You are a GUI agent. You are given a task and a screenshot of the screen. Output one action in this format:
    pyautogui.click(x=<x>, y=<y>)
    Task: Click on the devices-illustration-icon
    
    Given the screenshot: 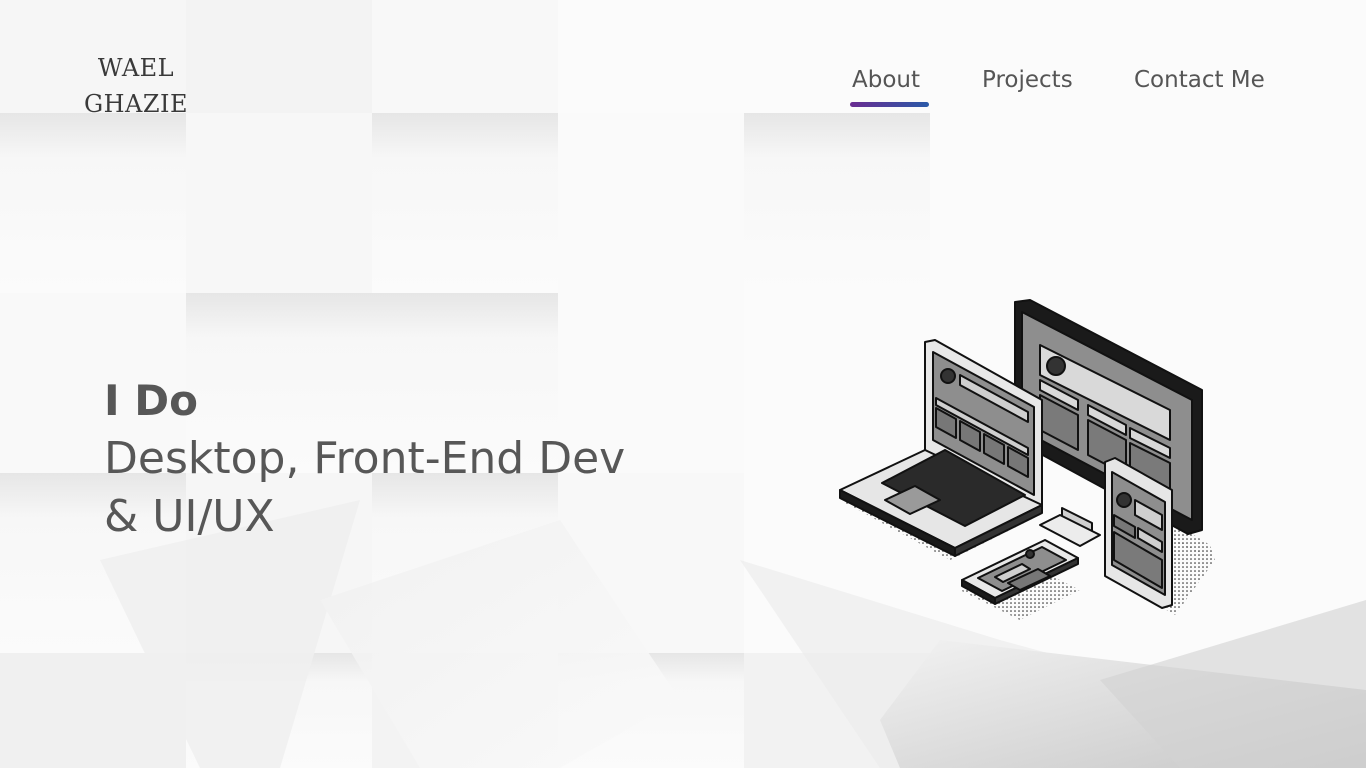 What is the action you would take?
    pyautogui.click(x=1027, y=459)
    